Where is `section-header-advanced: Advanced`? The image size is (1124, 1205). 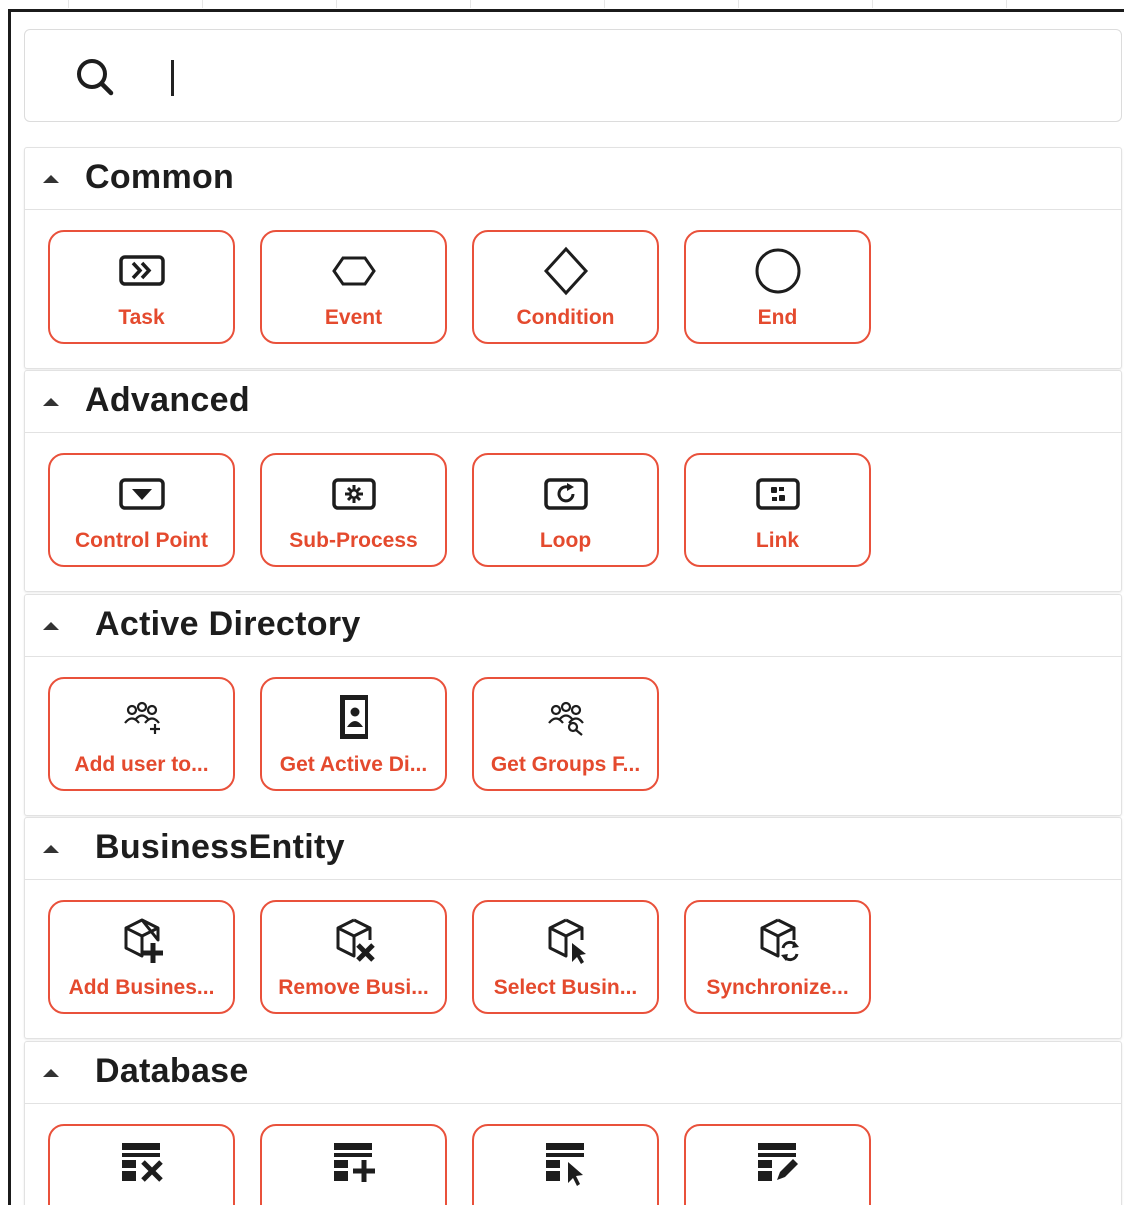 section-header-advanced: Advanced is located at coordinates (573, 402).